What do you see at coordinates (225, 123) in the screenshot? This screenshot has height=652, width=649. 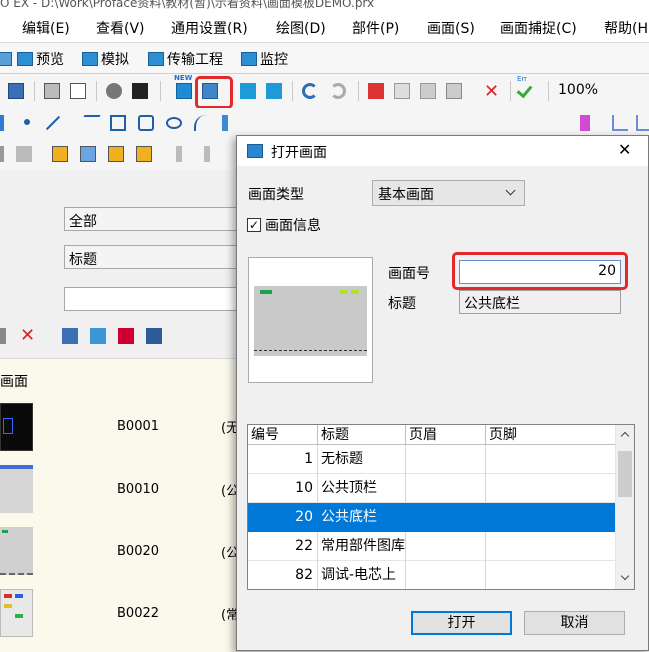 I see `text-tool-icon` at bounding box center [225, 123].